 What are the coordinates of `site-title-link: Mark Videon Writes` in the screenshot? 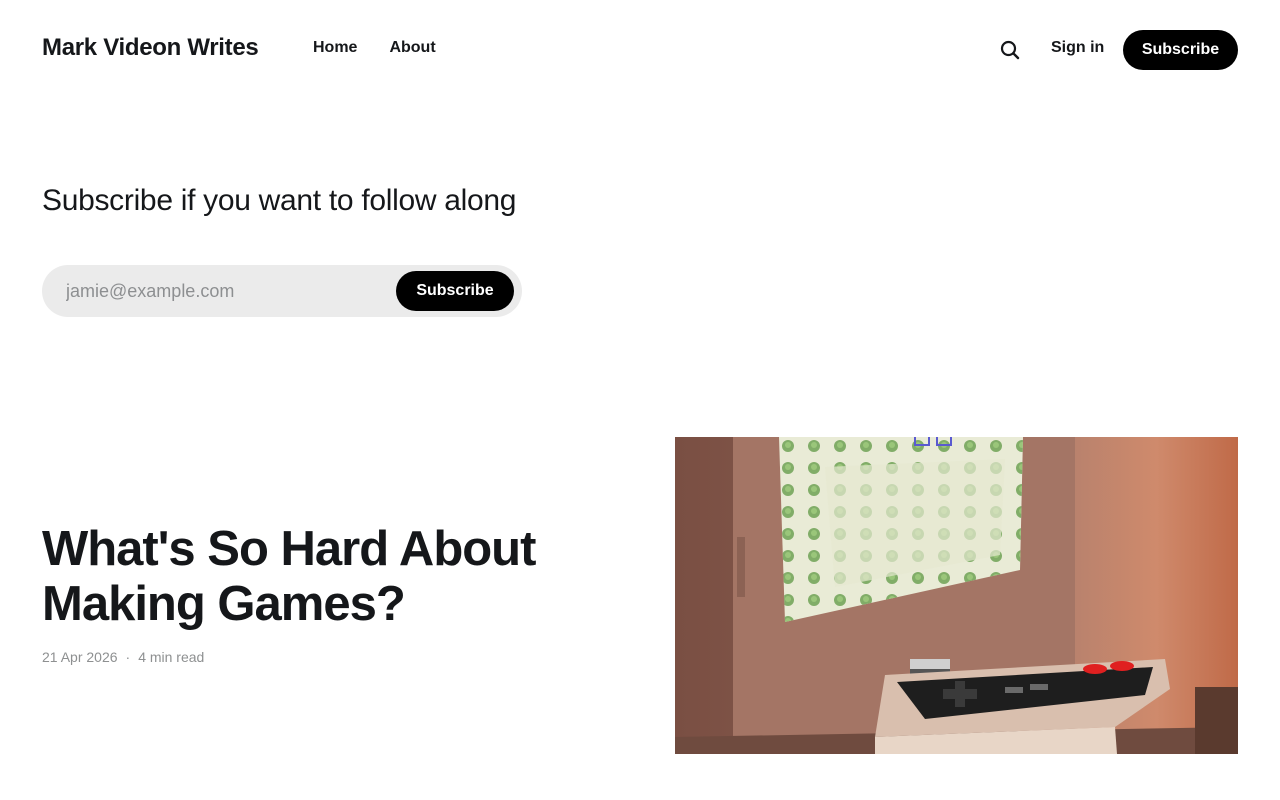 It's located at (150, 48).